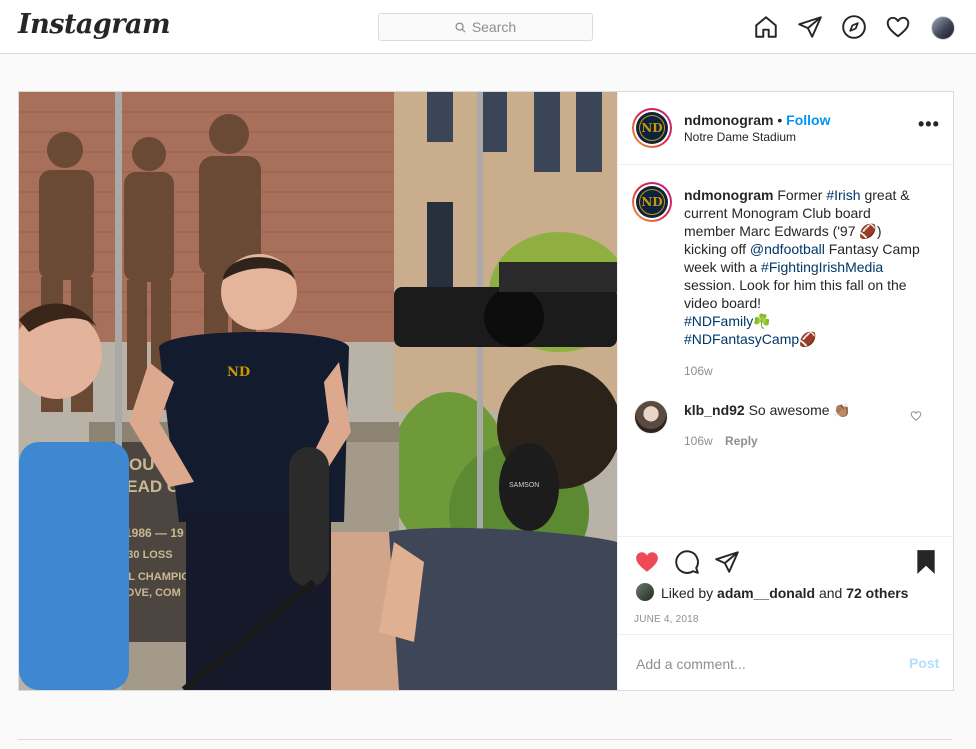  Describe the element at coordinates (651, 417) in the screenshot. I see `commenter-avatar` at that location.